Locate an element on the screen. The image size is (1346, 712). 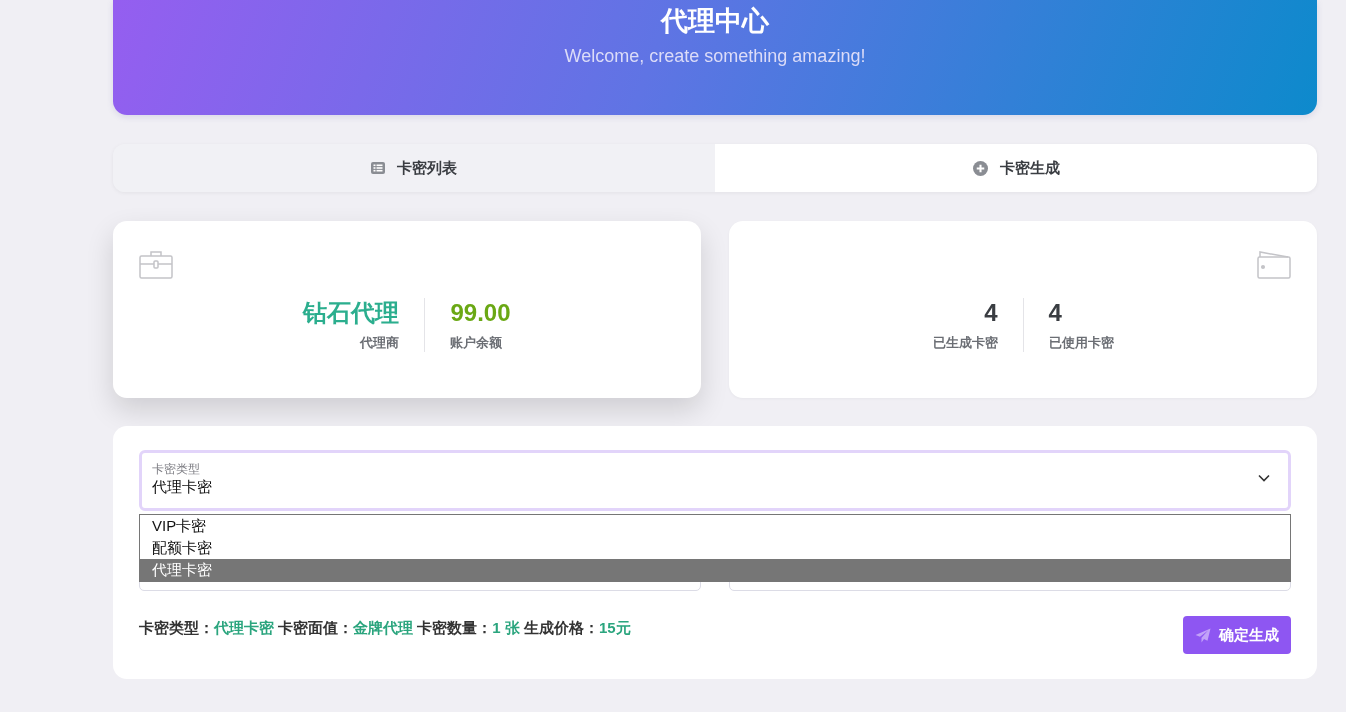
tab: 卡密生成 is located at coordinates (1016, 168).